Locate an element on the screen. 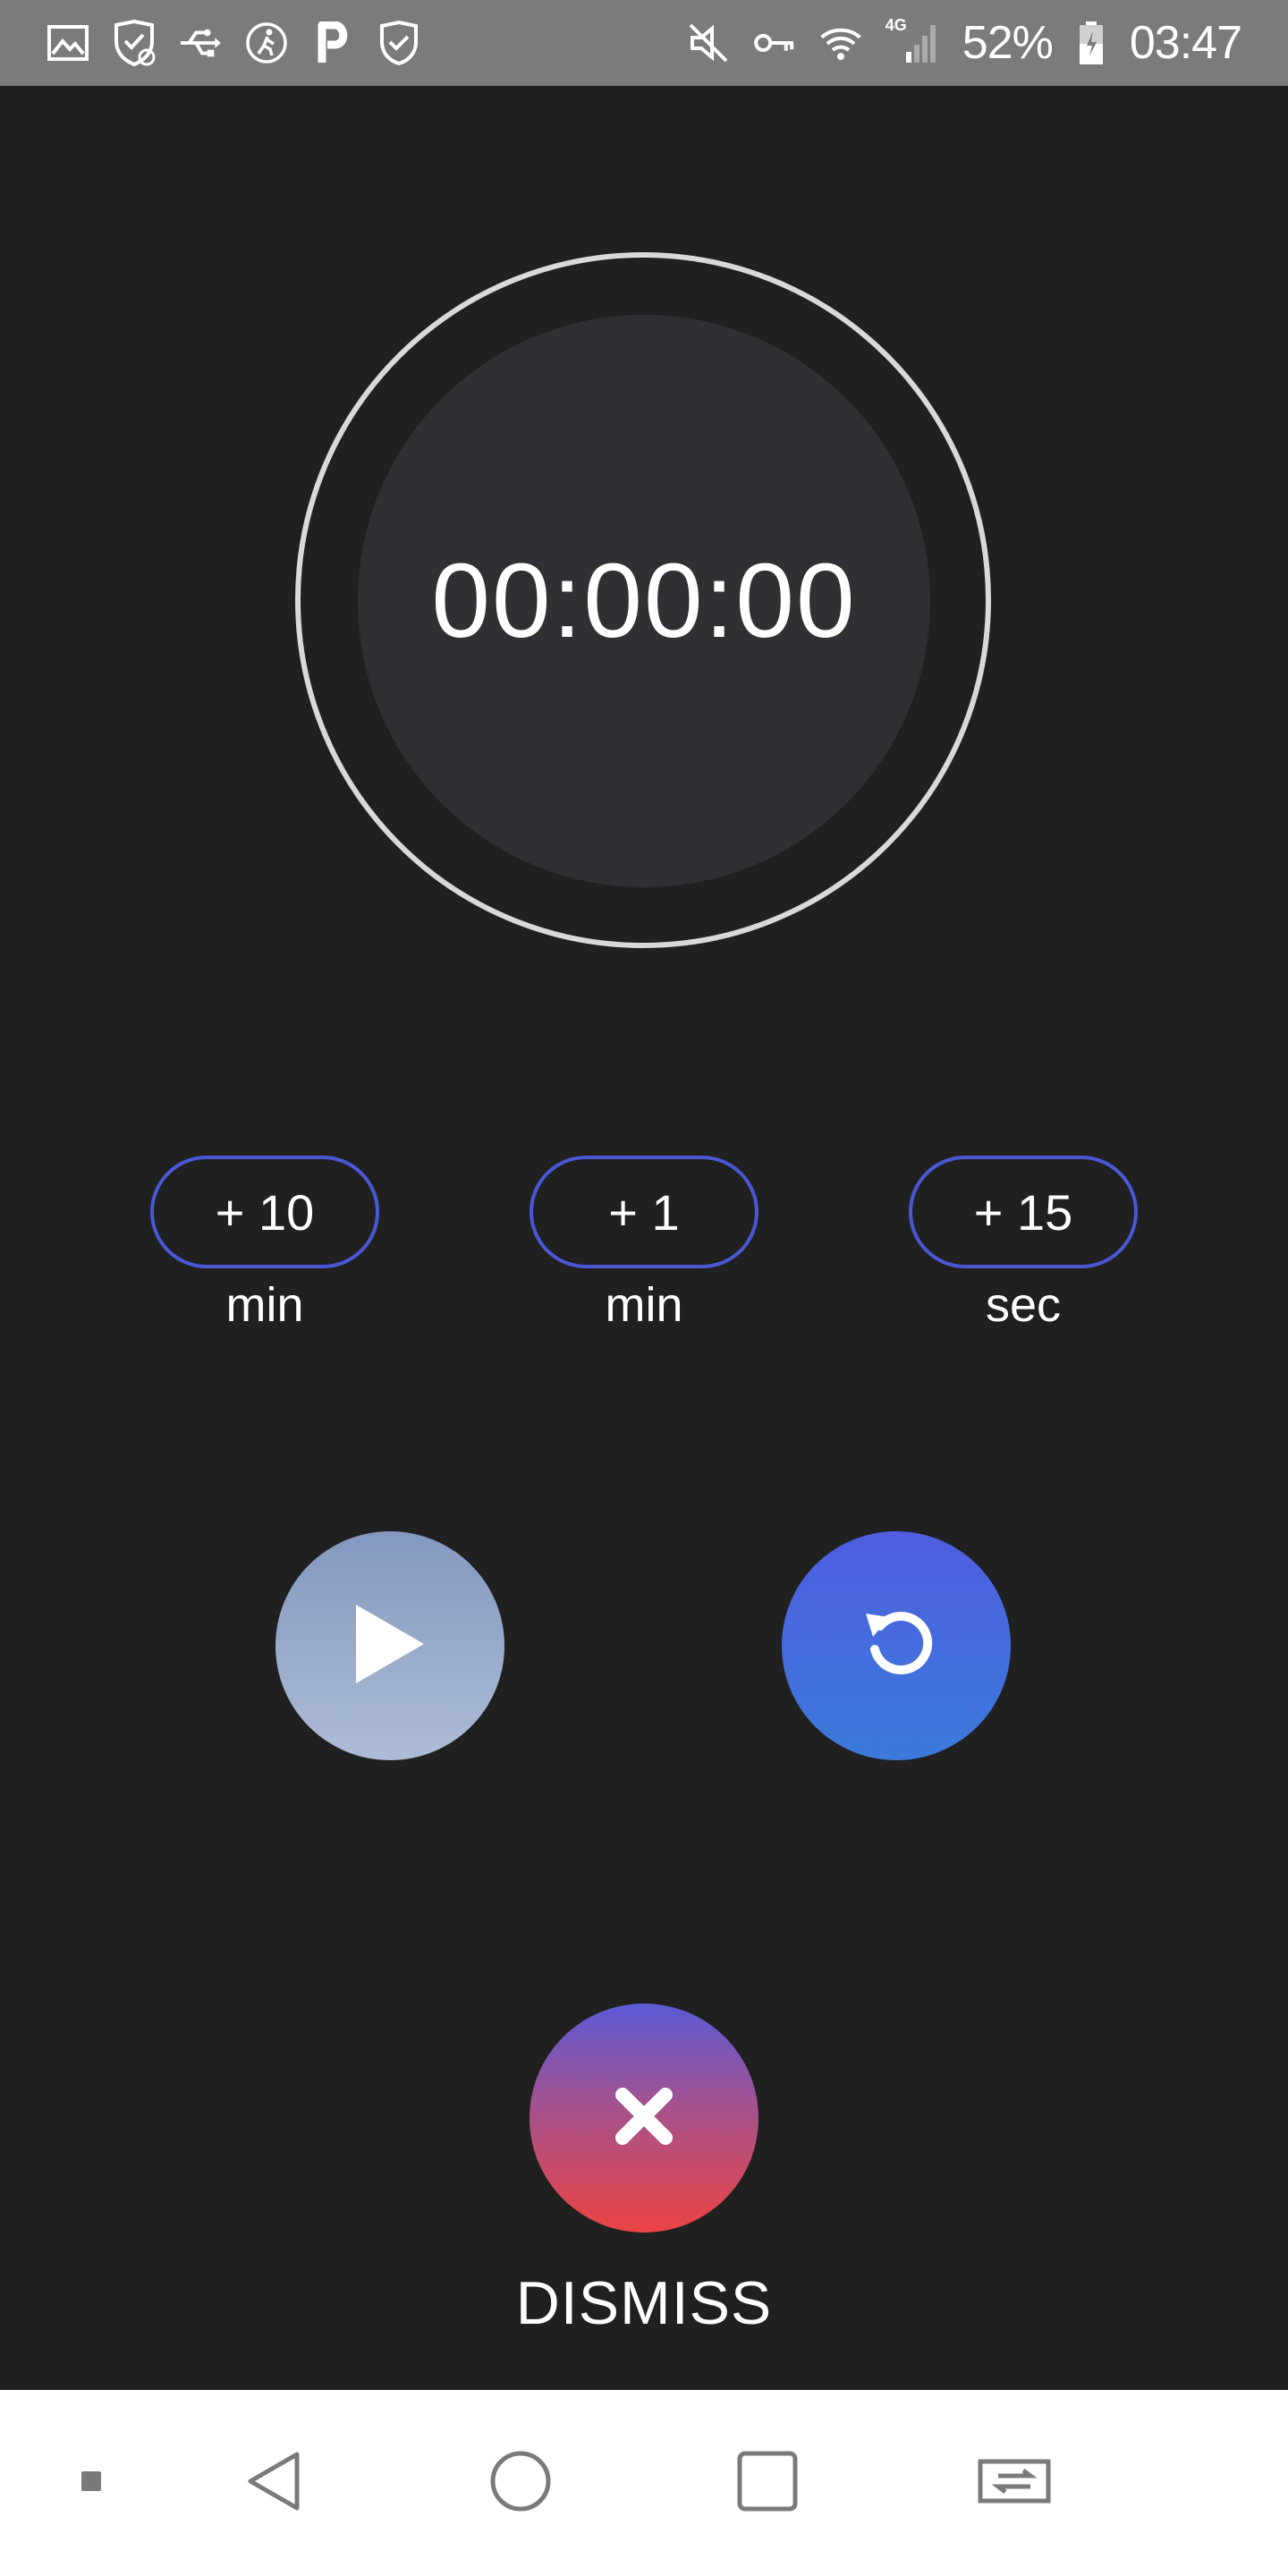 The height and width of the screenshot is (2576, 1288). signal-4g-icon: 4G is located at coordinates (912, 40).